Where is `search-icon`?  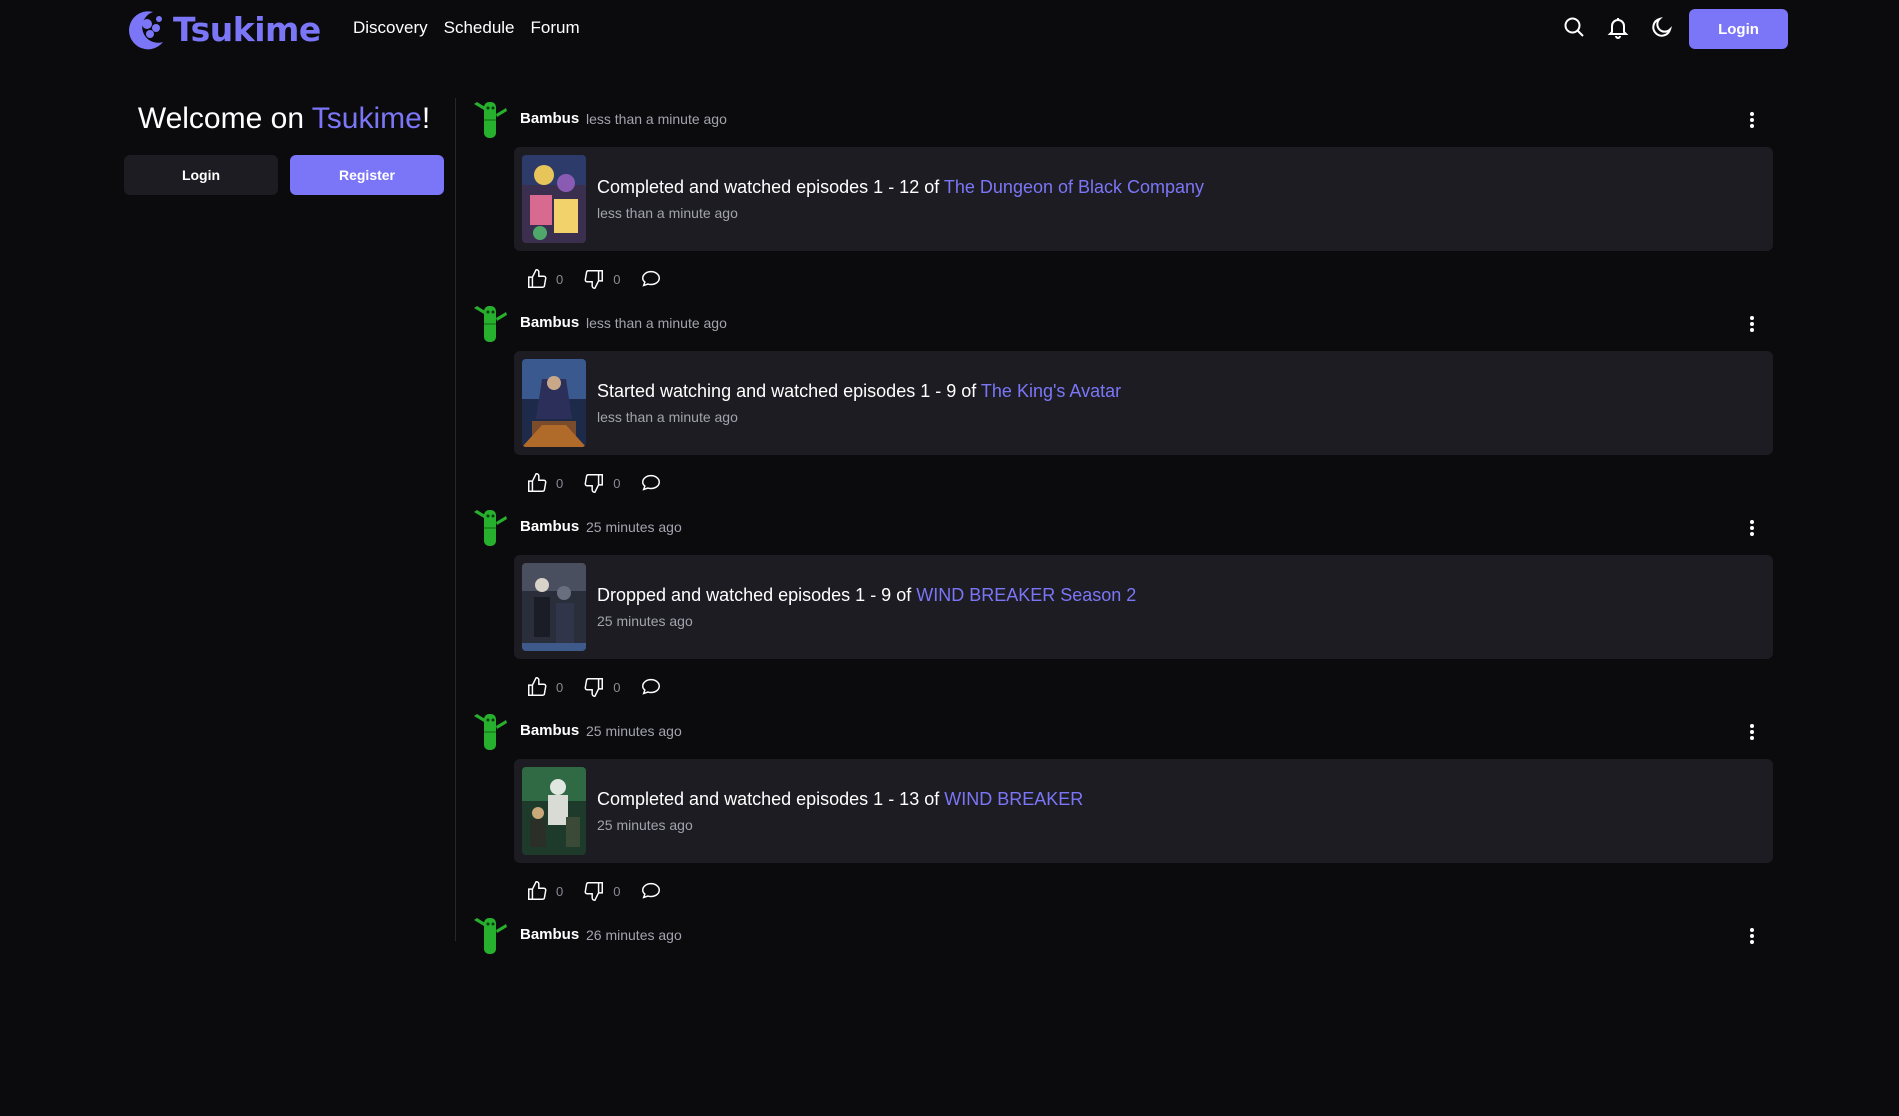
search-icon is located at coordinates (1574, 27).